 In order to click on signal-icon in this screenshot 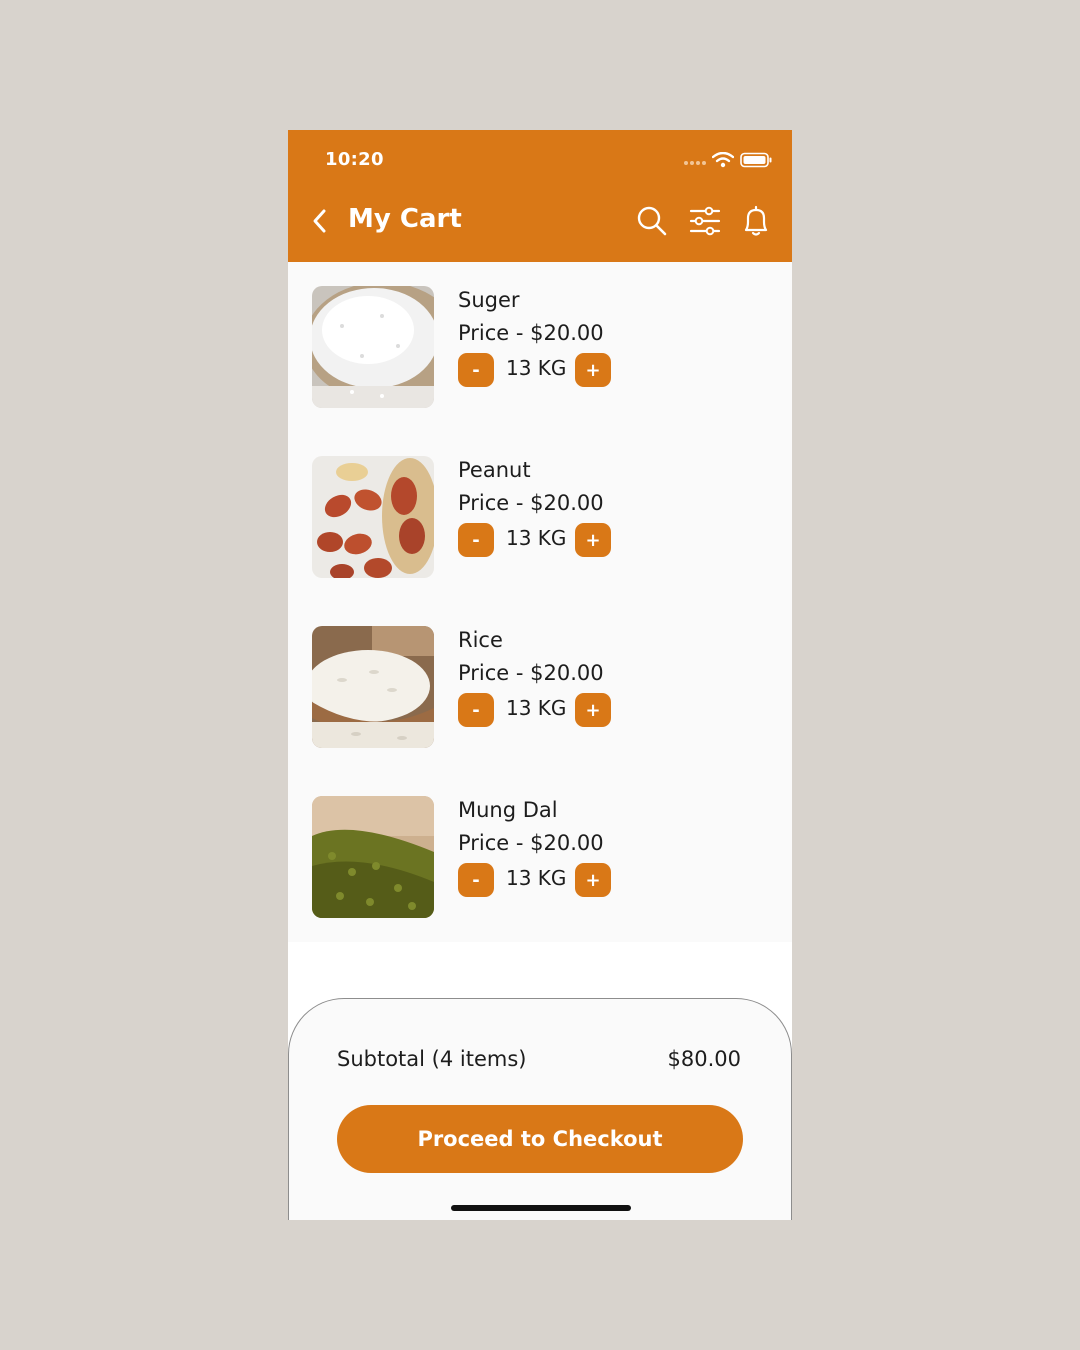, I will do `click(695, 163)`.